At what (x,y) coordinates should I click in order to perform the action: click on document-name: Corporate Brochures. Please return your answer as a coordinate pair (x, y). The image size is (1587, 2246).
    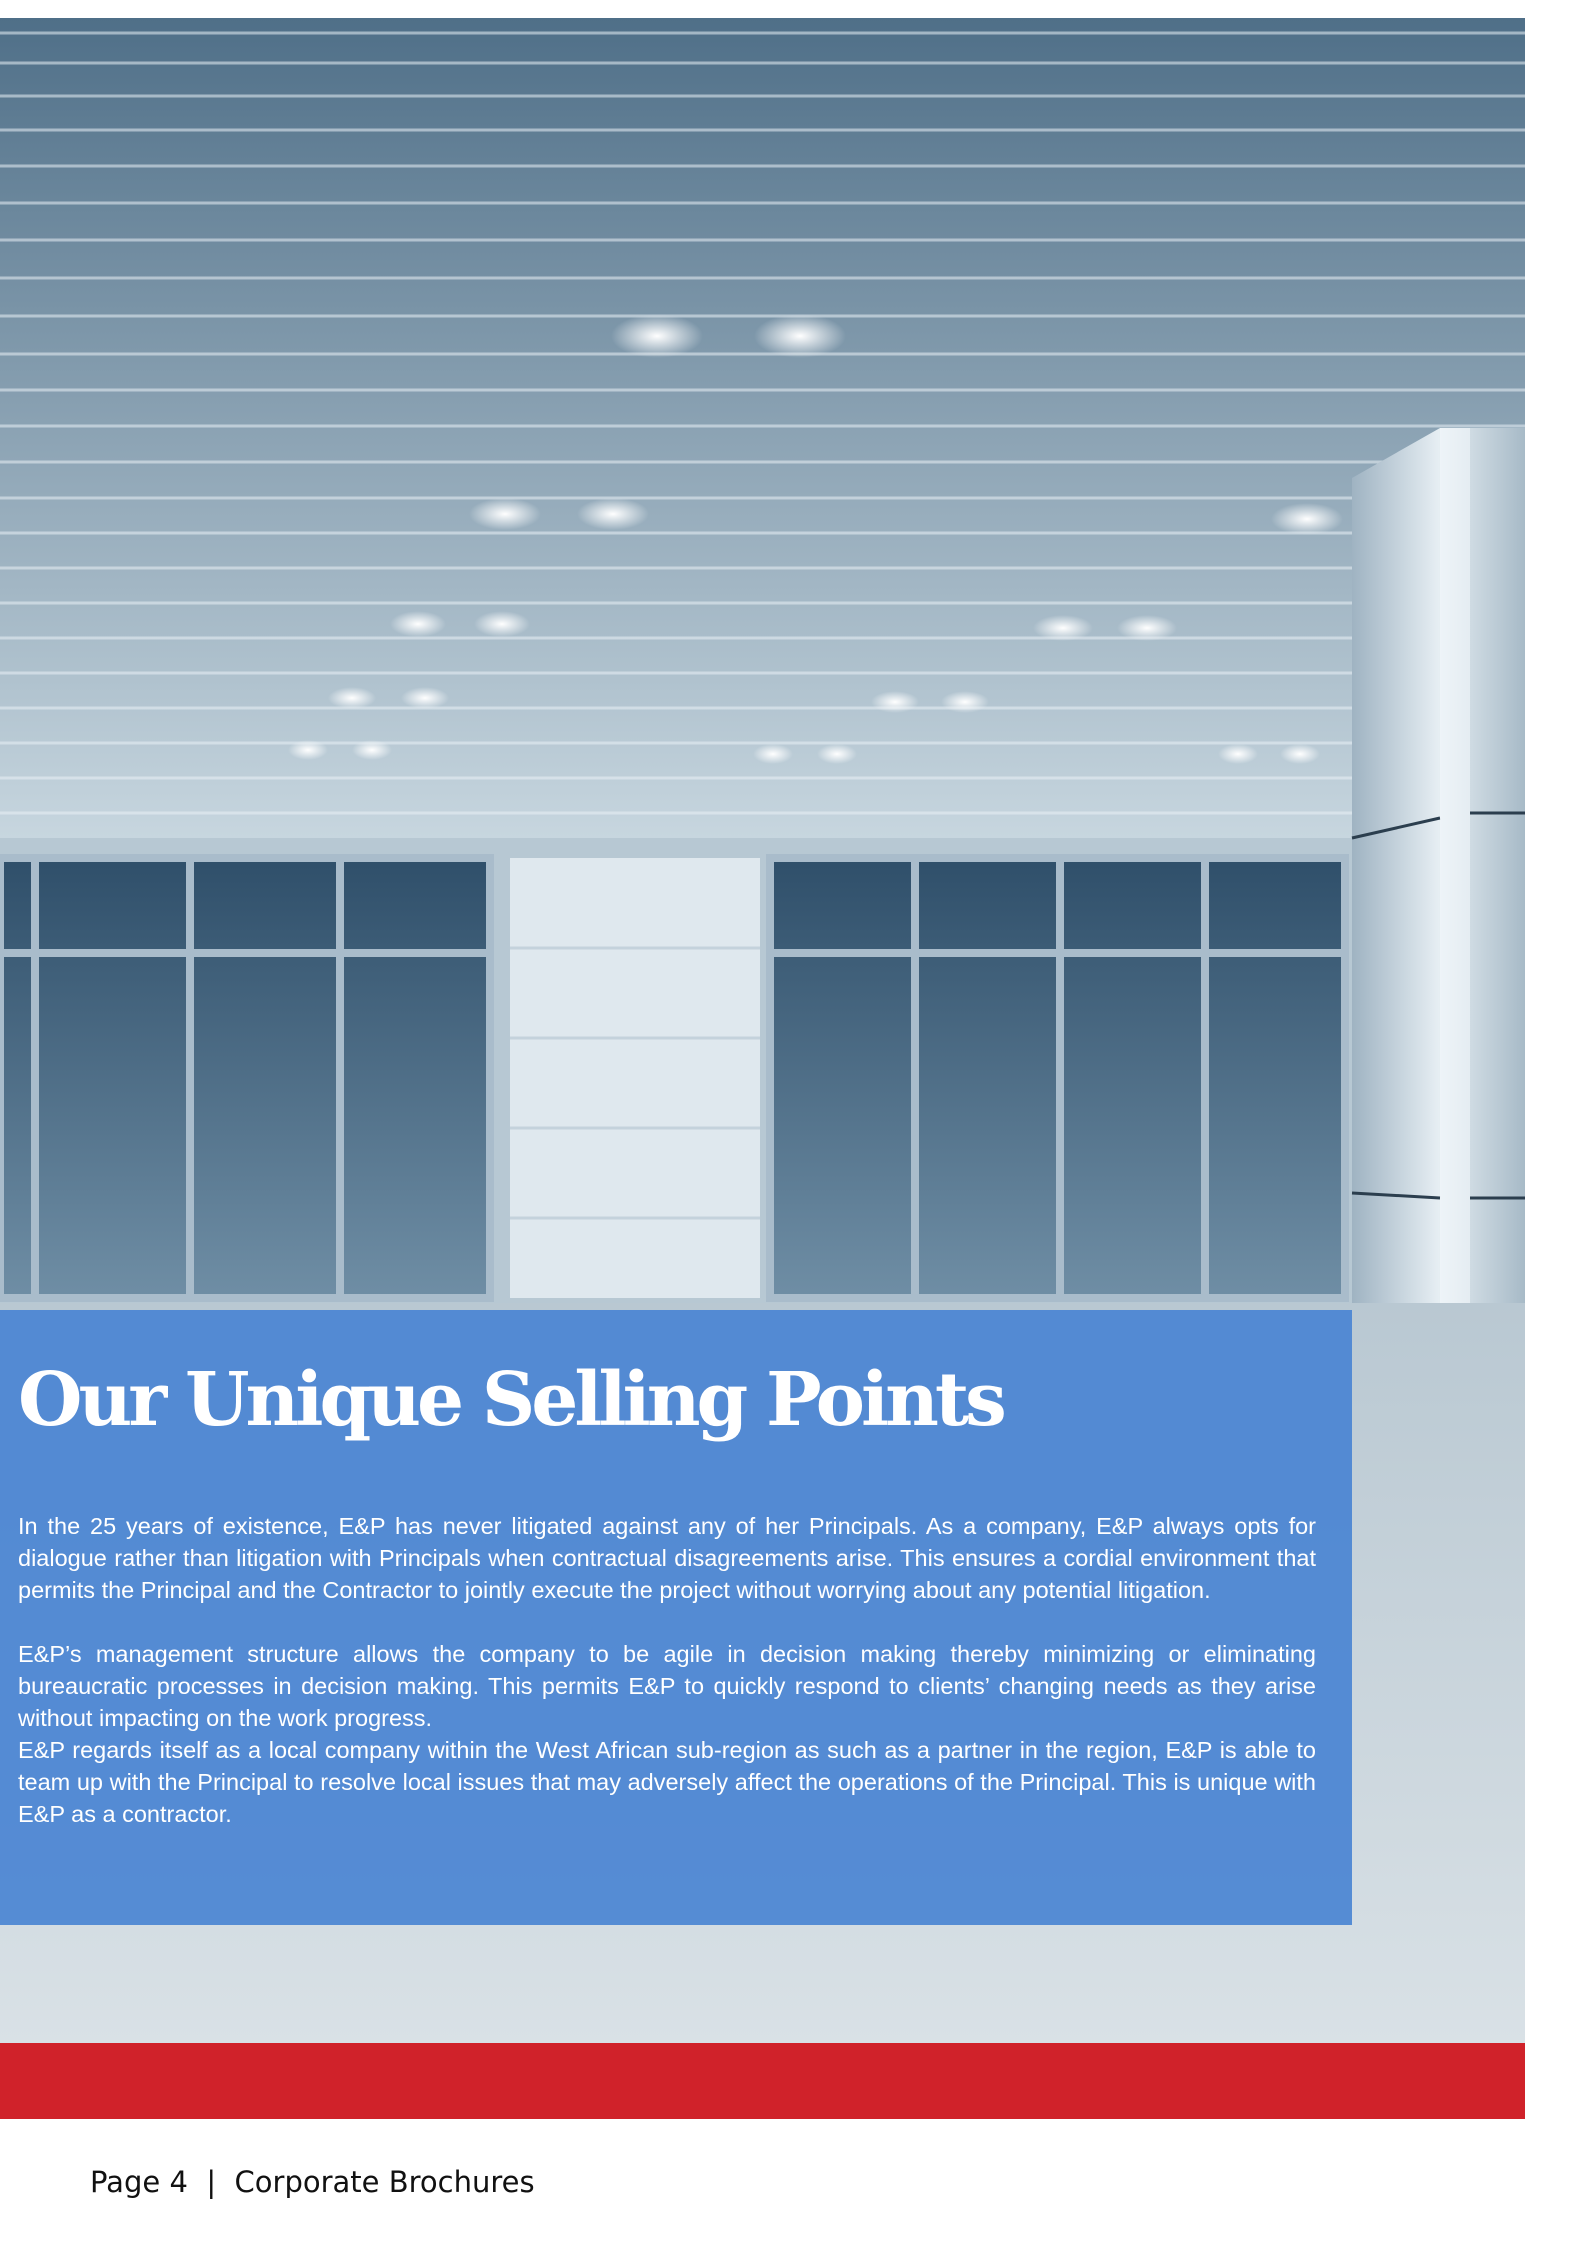
    Looking at the image, I should click on (384, 2182).